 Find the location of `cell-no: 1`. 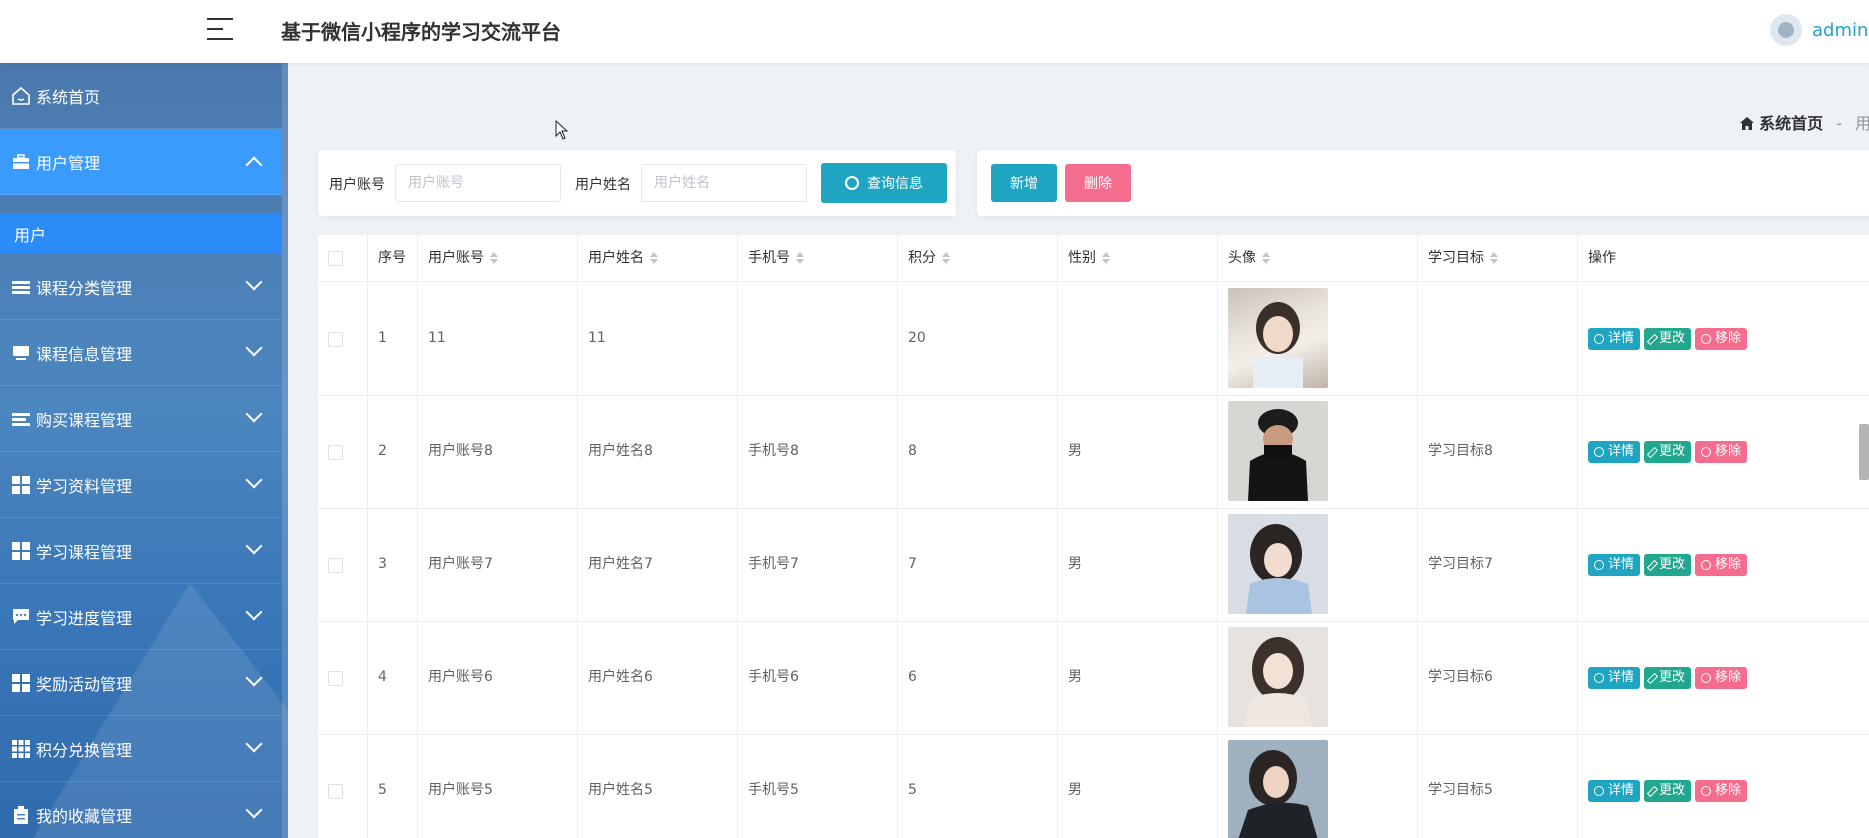

cell-no: 1 is located at coordinates (393, 338).